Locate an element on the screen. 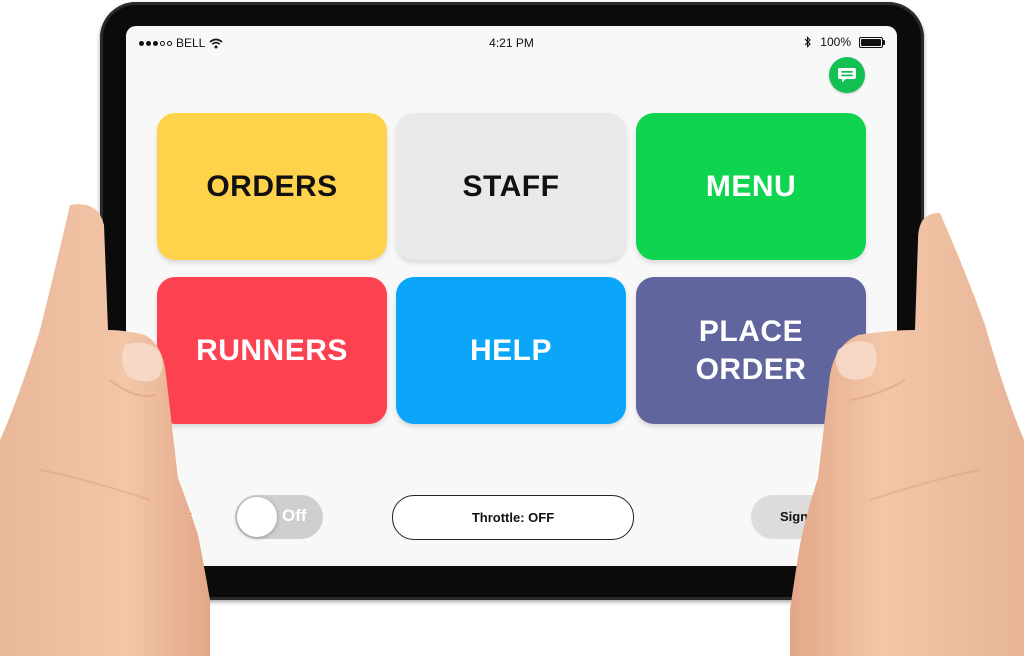  sign-out-button: Sign Out is located at coordinates (821, 517).